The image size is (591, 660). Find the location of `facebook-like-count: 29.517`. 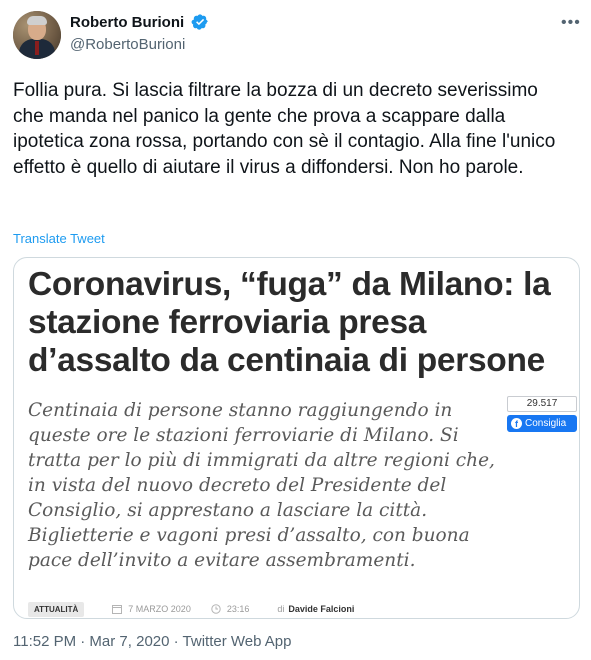

facebook-like-count: 29.517 is located at coordinates (542, 404).